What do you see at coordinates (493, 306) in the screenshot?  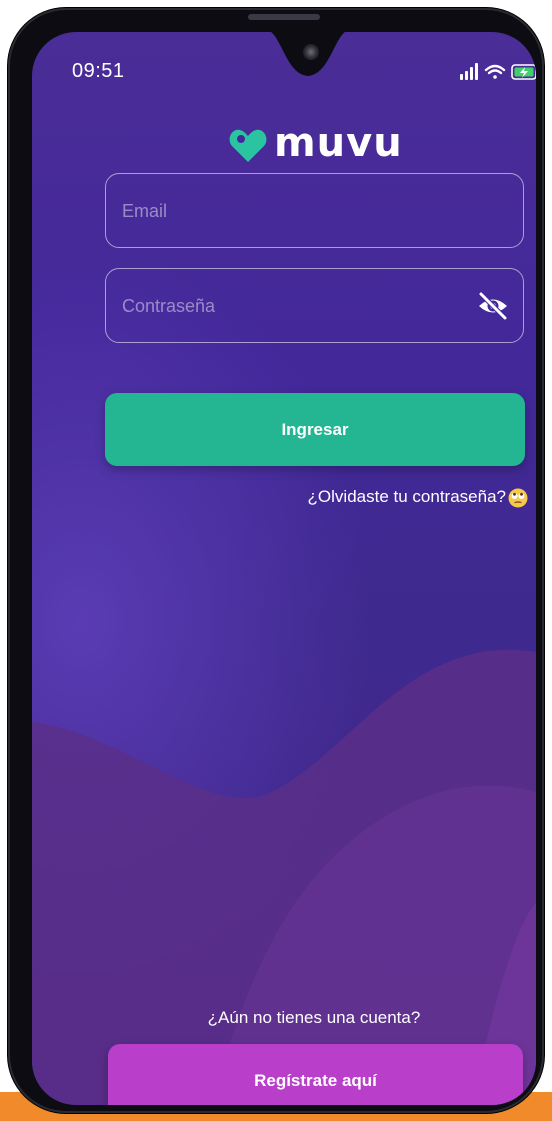 I see `eye-off-icon` at bounding box center [493, 306].